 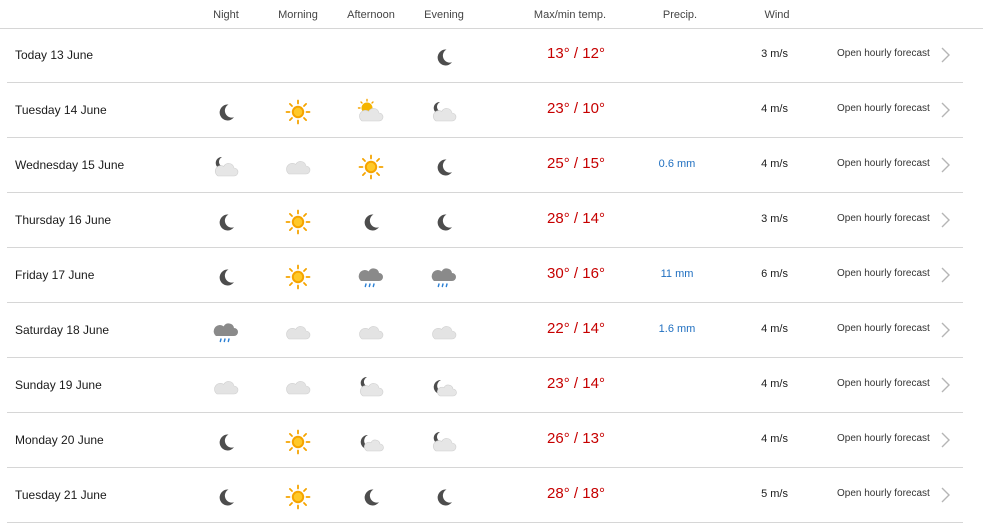 I want to click on temp-range: 28° / 14°, so click(x=576, y=218).